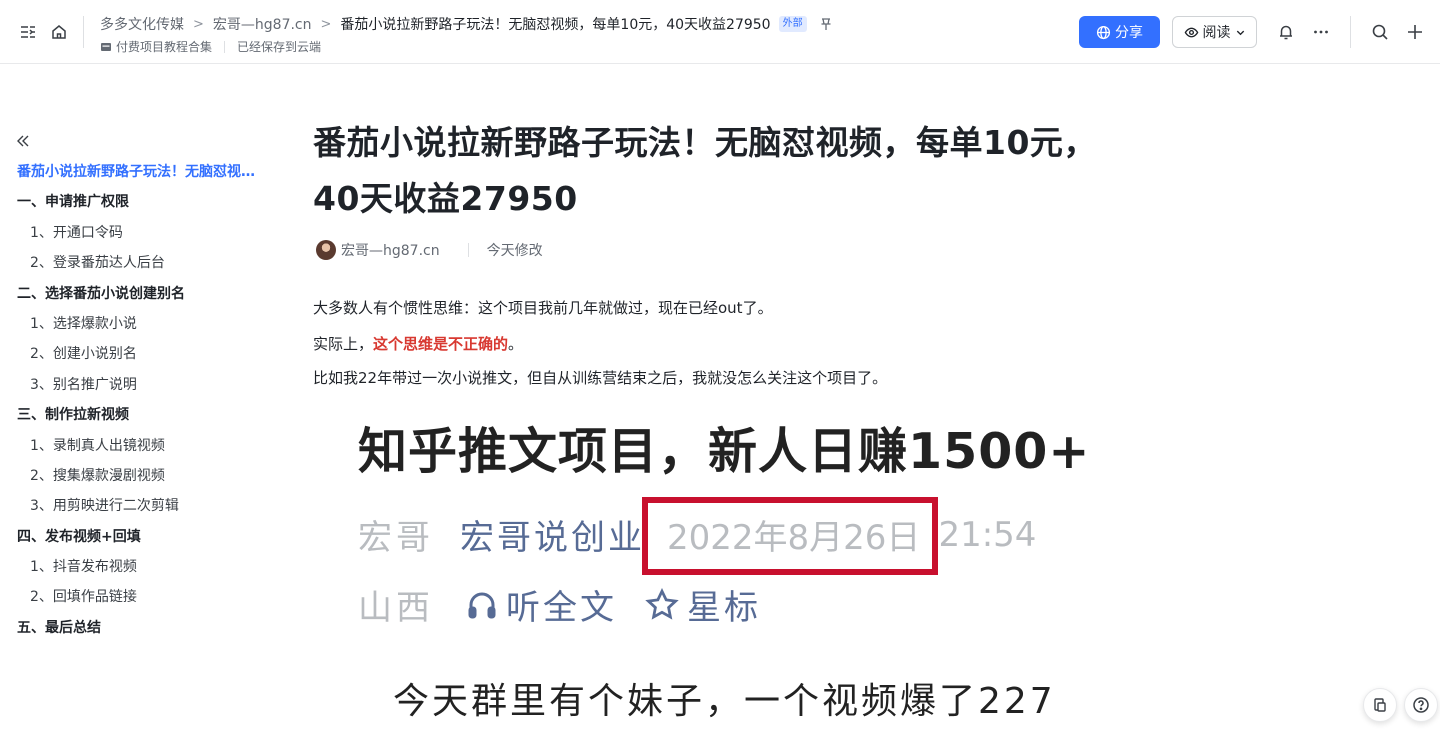  What do you see at coordinates (137, 540) in the screenshot?
I see `outline-item-h1: 四、发布视频+回填` at bounding box center [137, 540].